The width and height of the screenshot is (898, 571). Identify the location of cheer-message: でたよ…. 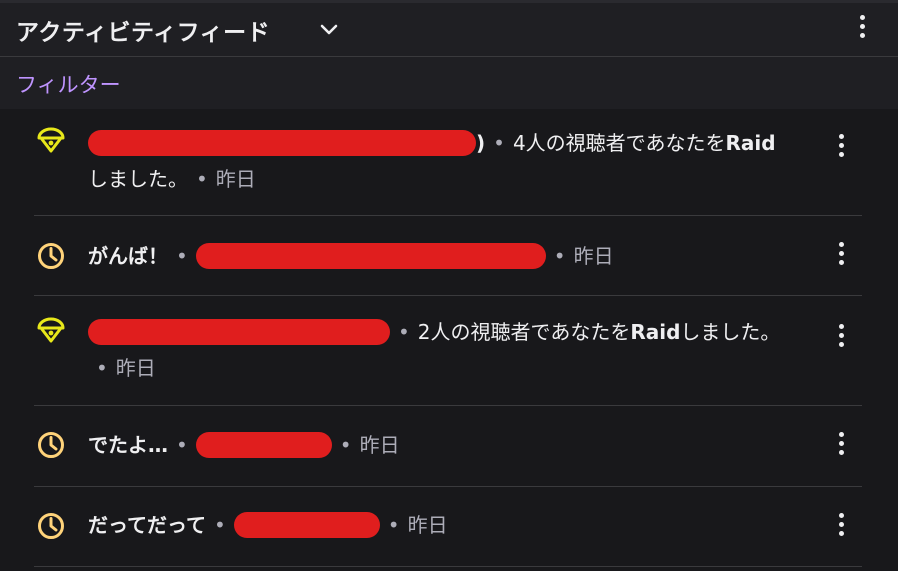
(128, 445).